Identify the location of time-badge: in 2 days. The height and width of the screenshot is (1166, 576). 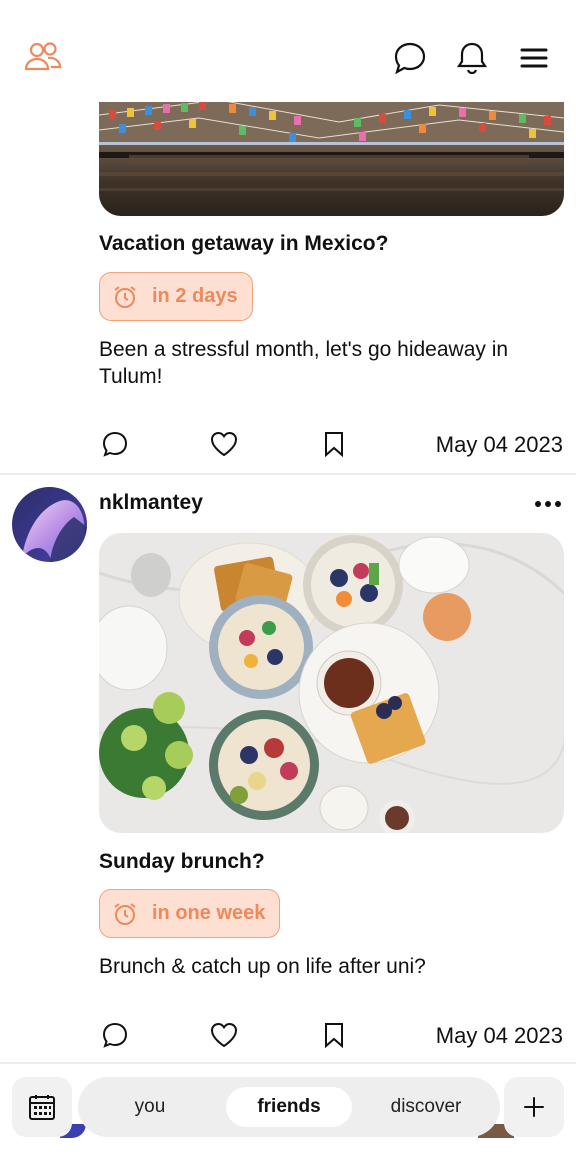
(176, 296).